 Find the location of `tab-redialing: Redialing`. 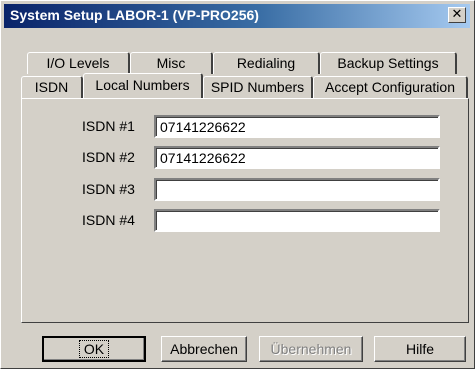

tab-redialing: Redialing is located at coordinates (266, 63).